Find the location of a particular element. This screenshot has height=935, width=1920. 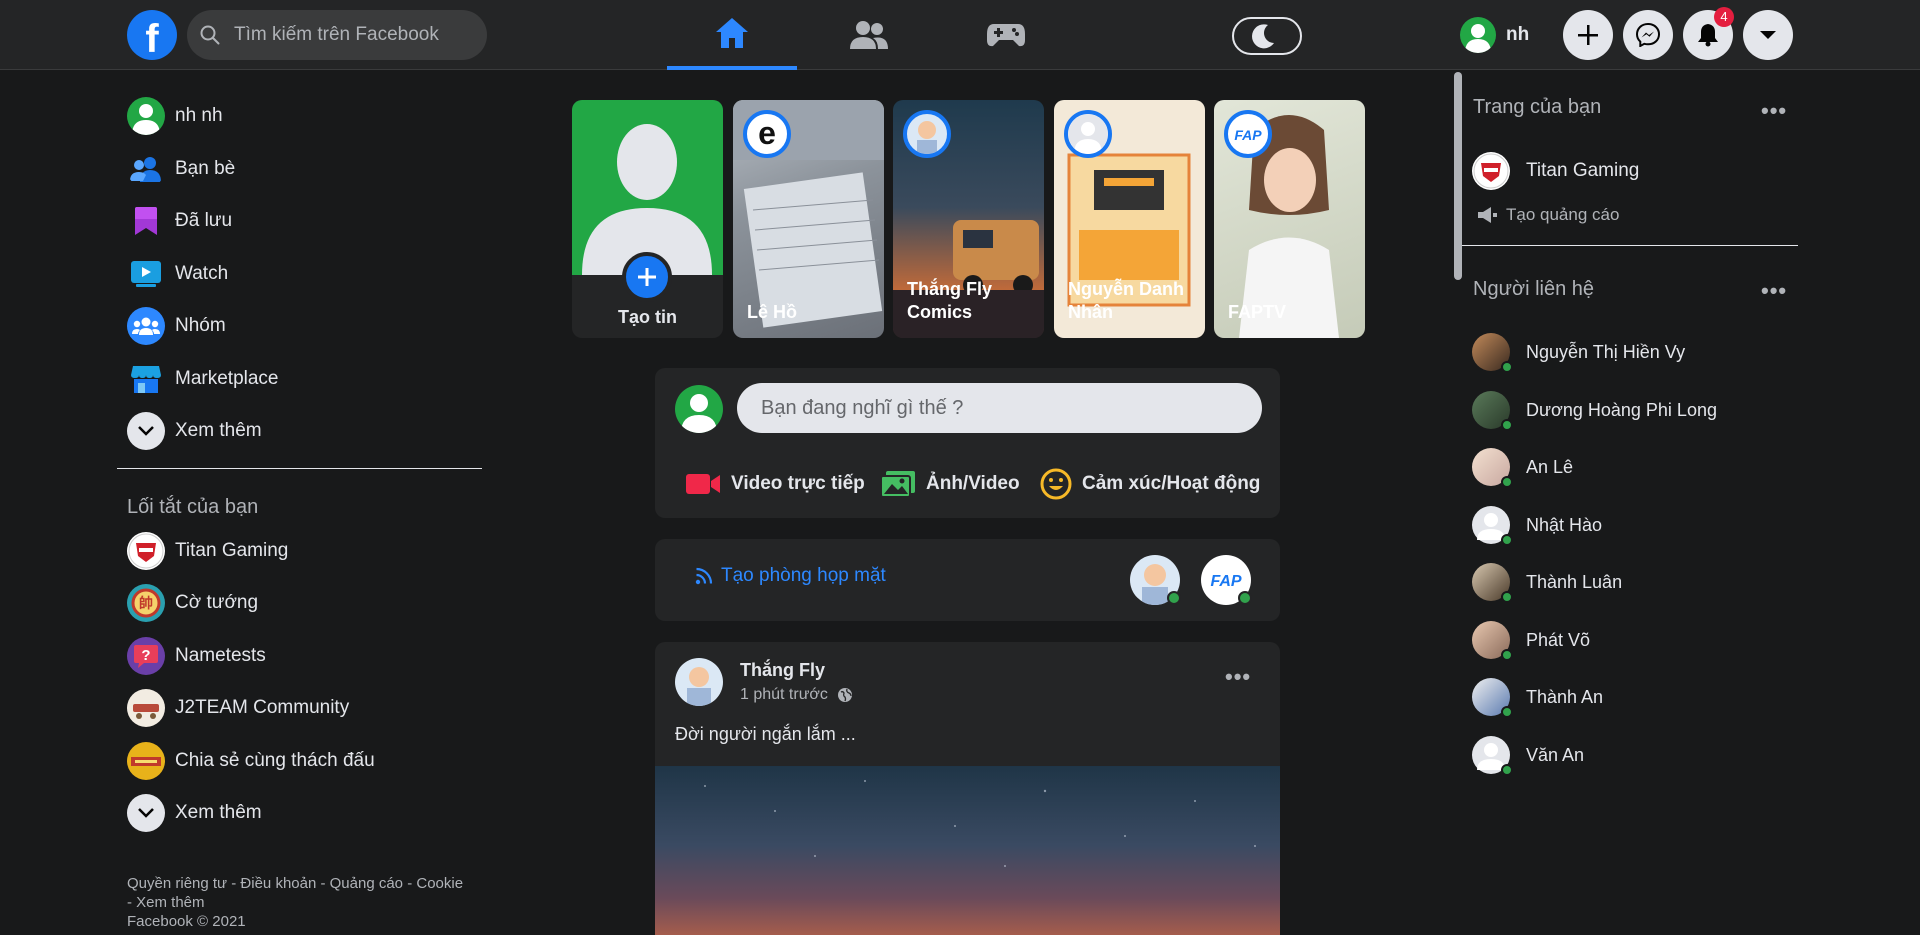

contact-item: Thành An is located at coordinates (1537, 697).